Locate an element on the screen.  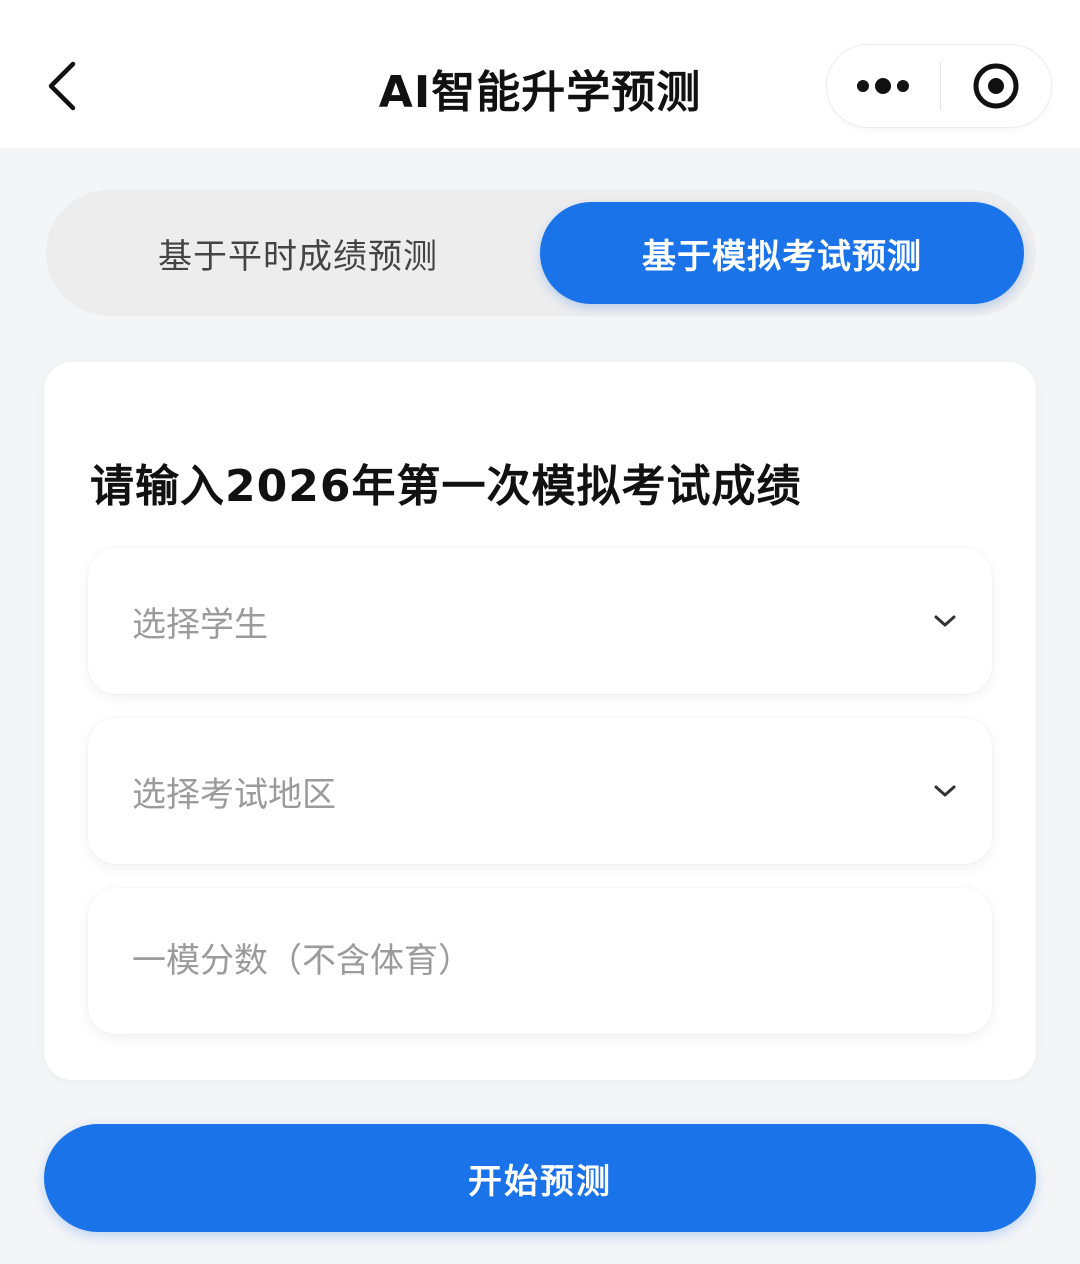
exam-region-select: 选择考试地区 is located at coordinates (540, 791).